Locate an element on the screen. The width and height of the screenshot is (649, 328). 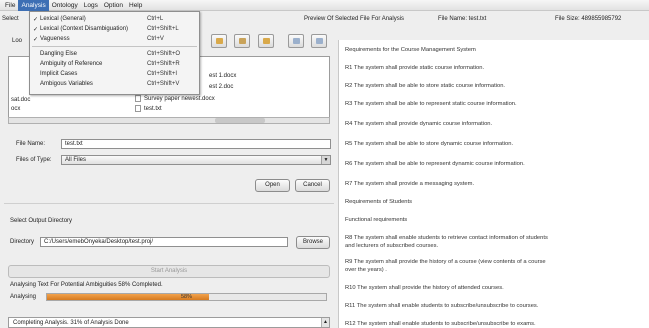
menu-item-shortcut: Ctrl+Shift+I is located at coordinates (162, 74).